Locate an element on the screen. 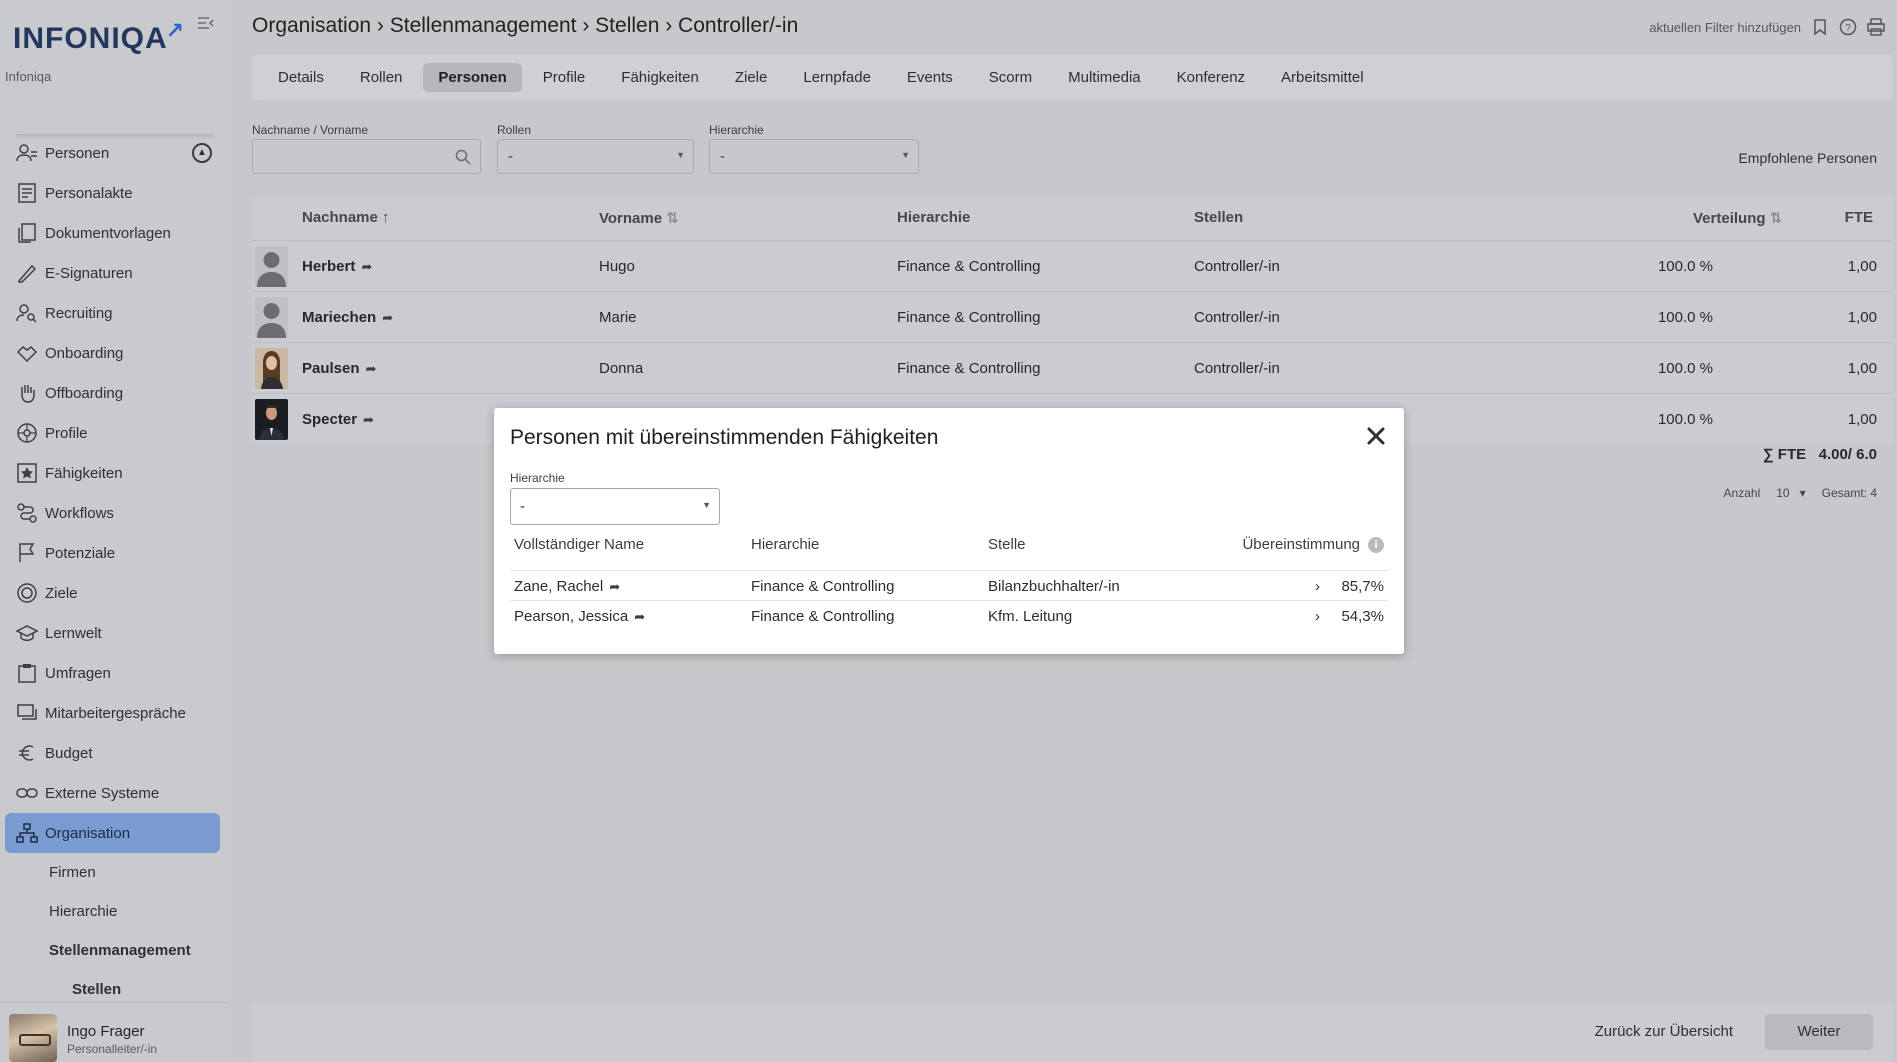 The height and width of the screenshot is (1062, 1897). bookmark-icon is located at coordinates (1820, 27).